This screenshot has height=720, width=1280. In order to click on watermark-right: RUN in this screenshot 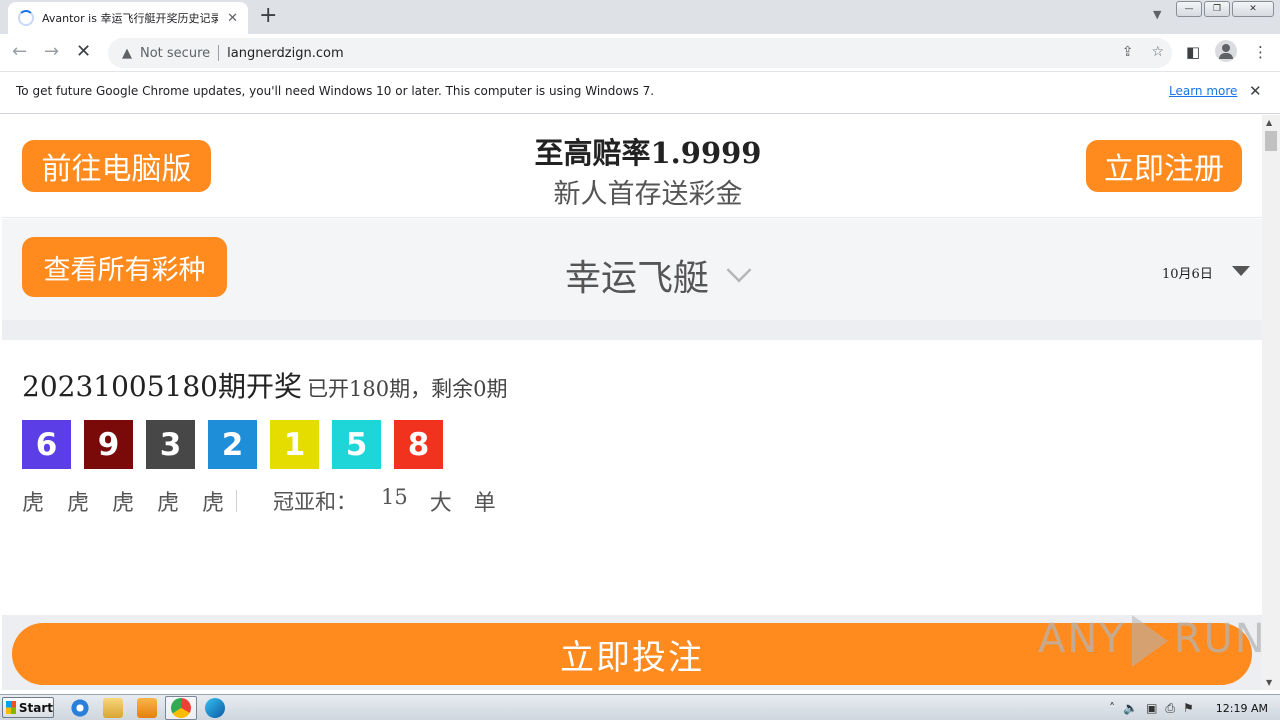, I will do `click(1220, 639)`.